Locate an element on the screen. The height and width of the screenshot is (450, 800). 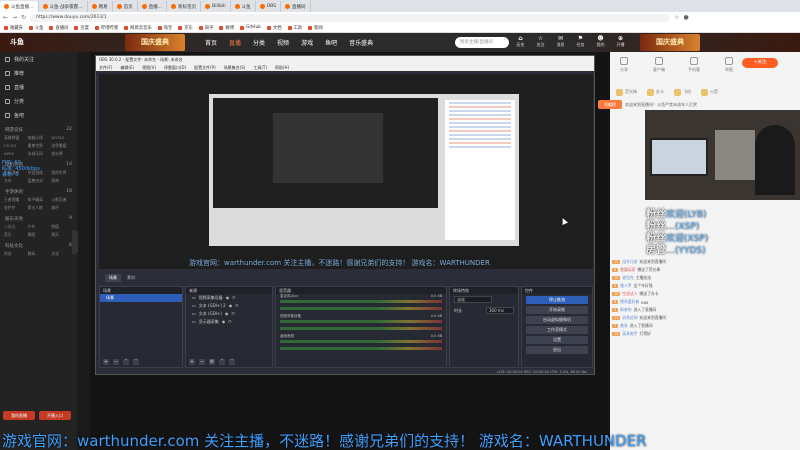
bookmark-item: 斗鱼 is located at coordinates (35, 28).